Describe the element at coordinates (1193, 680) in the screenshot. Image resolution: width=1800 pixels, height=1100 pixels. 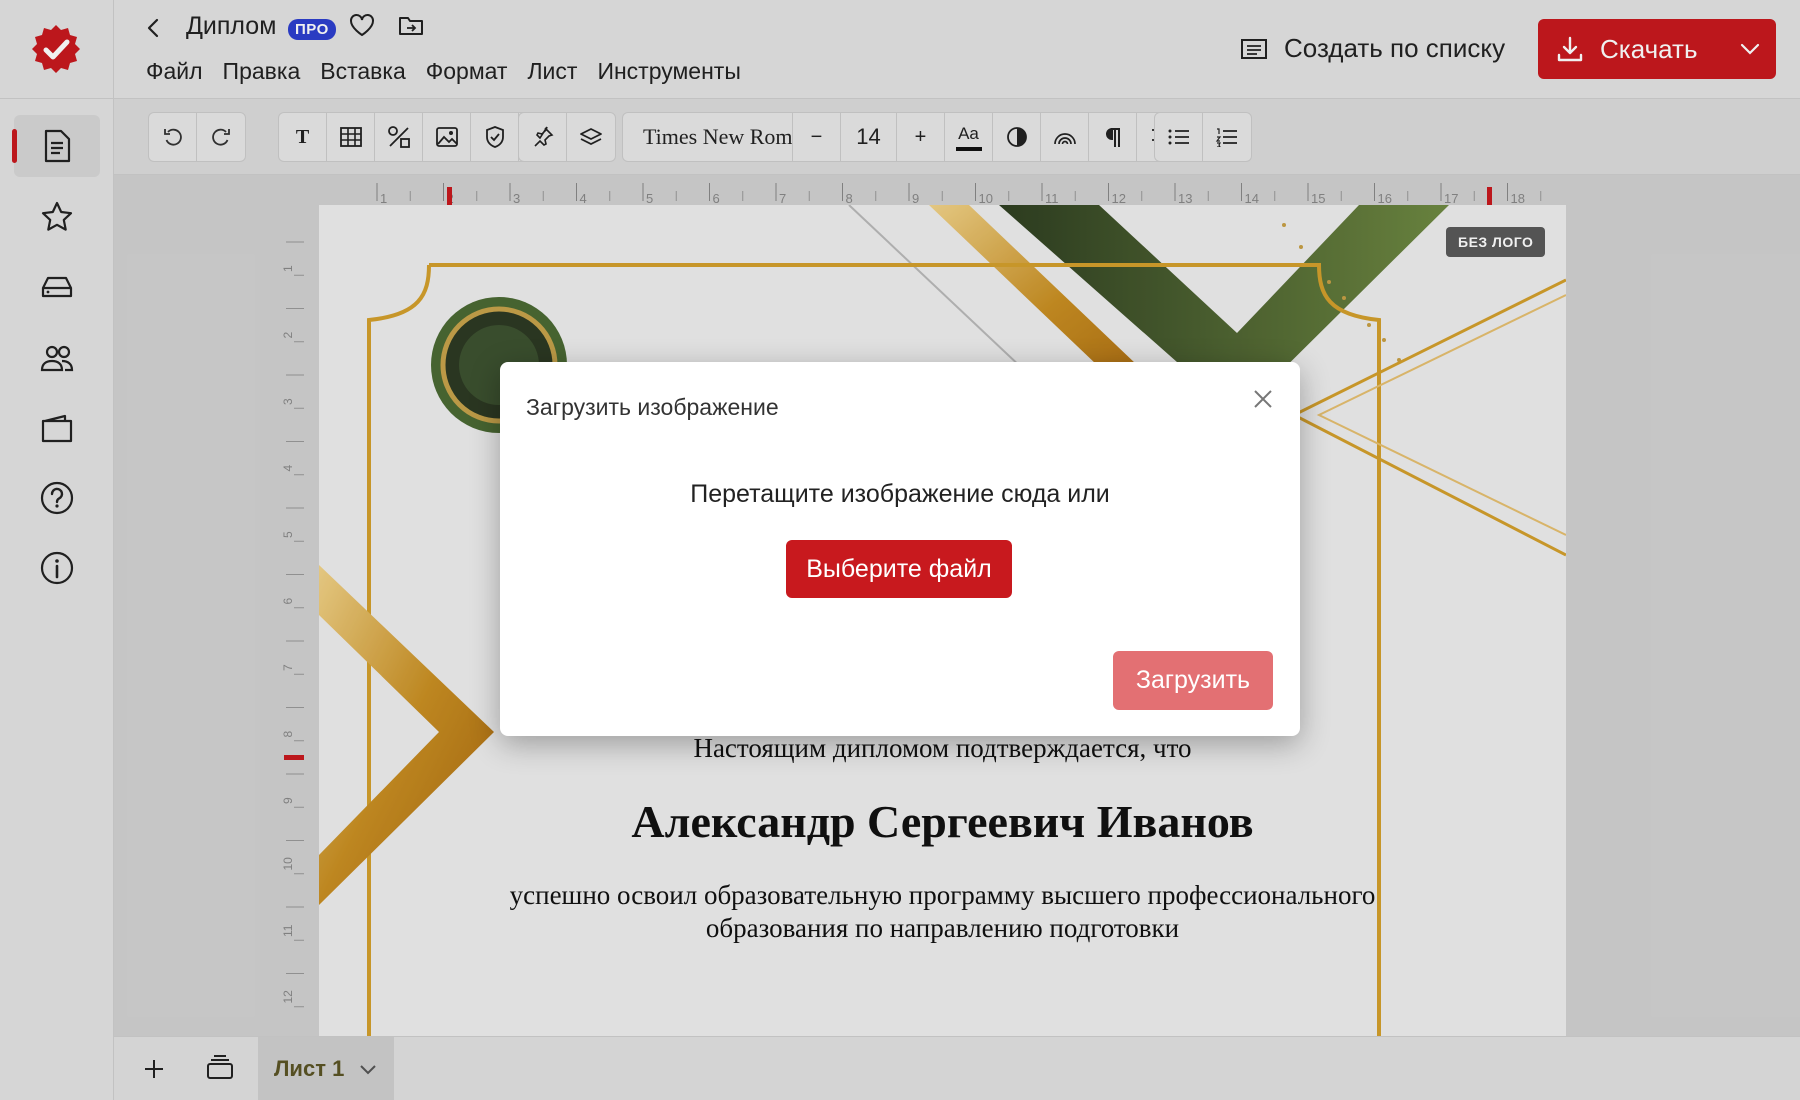
I see `upload-button: Загрузить` at that location.